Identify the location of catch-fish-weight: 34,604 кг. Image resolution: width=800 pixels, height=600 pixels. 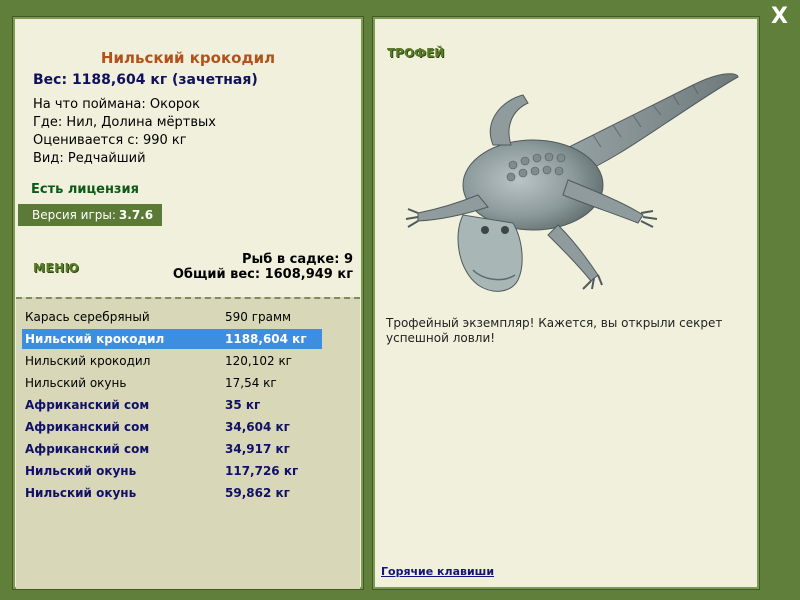
(257, 427).